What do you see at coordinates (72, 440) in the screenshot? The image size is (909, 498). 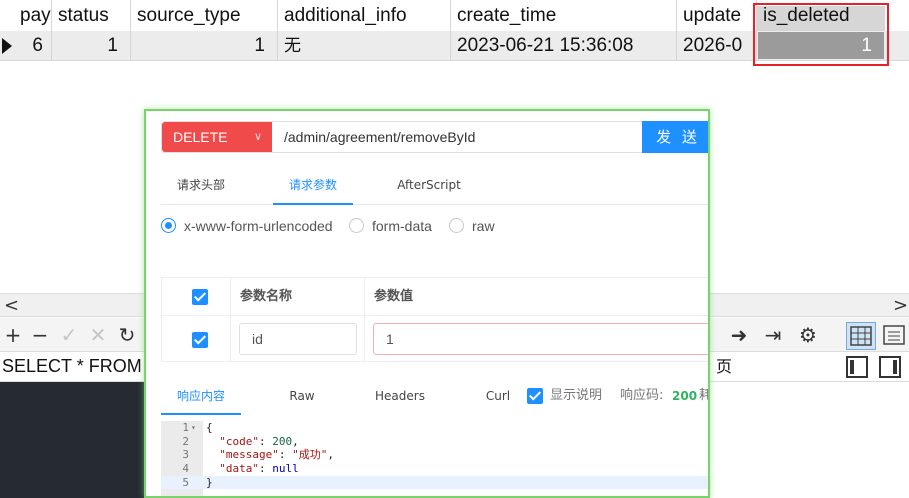 I see `dark-panel` at bounding box center [72, 440].